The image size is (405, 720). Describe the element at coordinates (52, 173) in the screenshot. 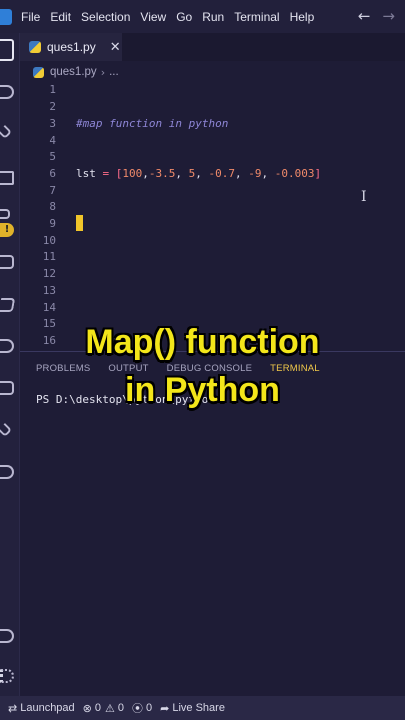

I see `line-number: 6` at that location.